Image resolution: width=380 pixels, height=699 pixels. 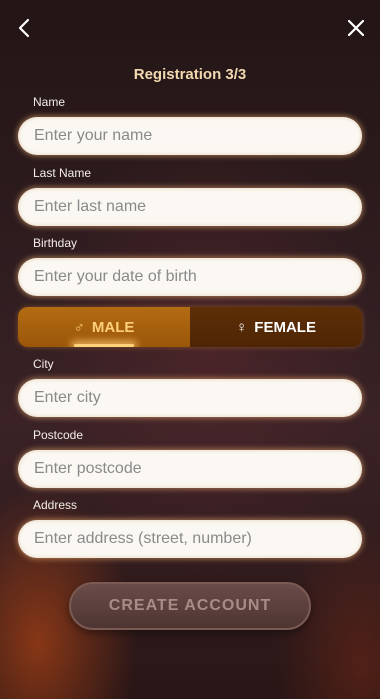 What do you see at coordinates (190, 74) in the screenshot?
I see `page-title: Registration 3/3` at bounding box center [190, 74].